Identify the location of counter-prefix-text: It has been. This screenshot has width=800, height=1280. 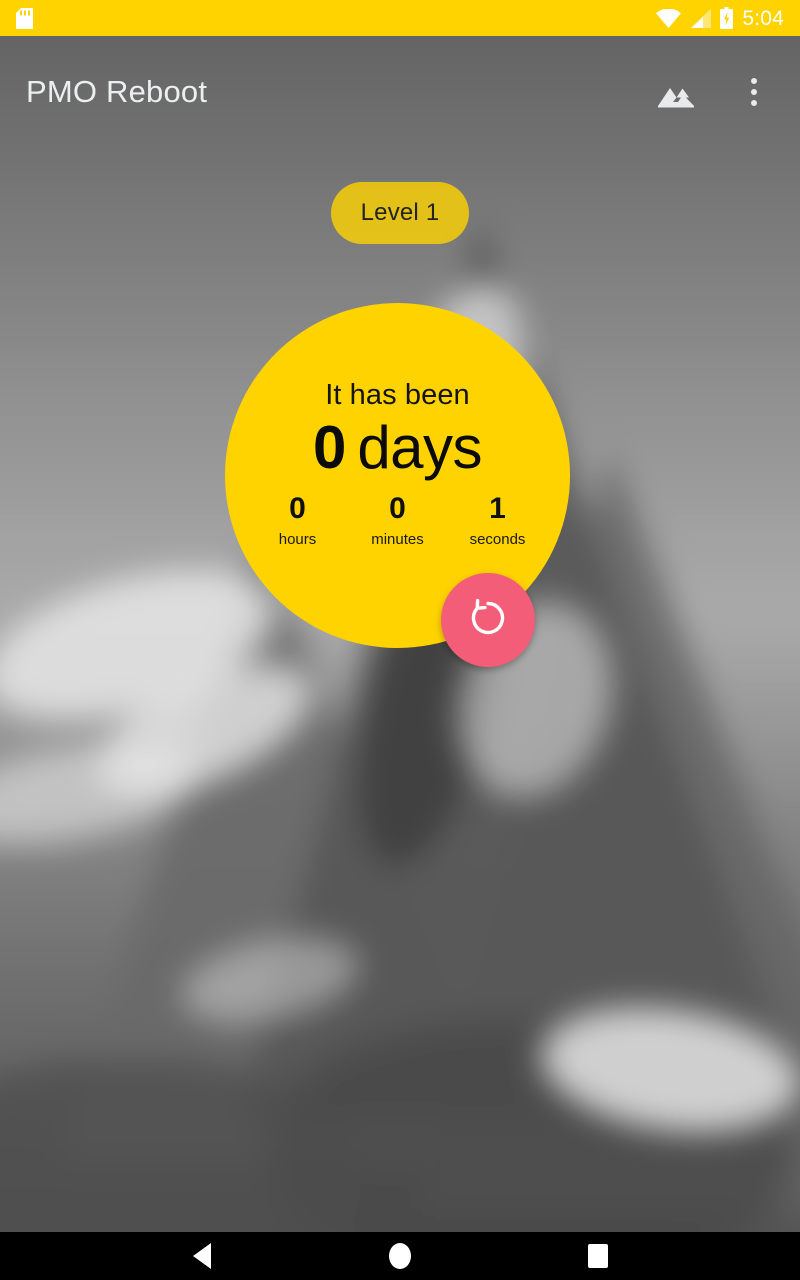
(397, 395).